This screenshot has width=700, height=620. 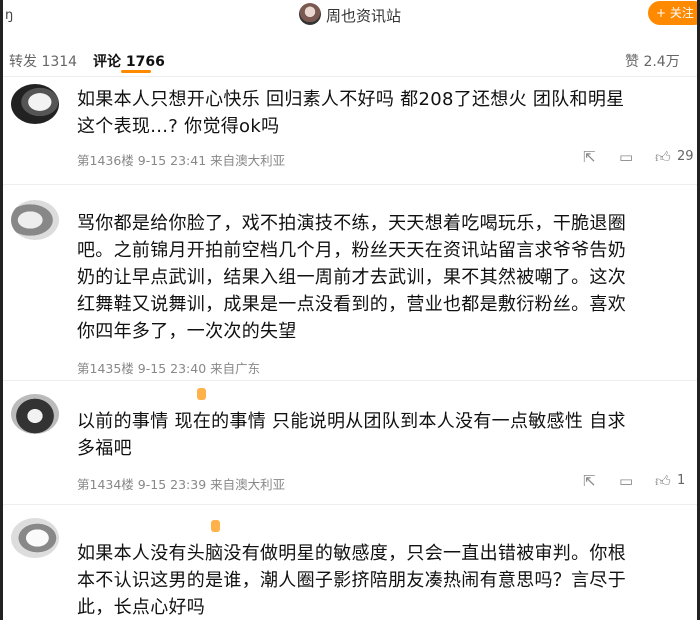 What do you see at coordinates (640, 158) in the screenshot?
I see `comment-actions: ⇱ ▭ 👍︎ 29` at bounding box center [640, 158].